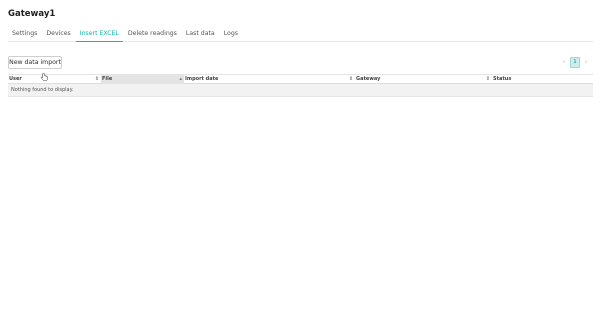  Describe the element at coordinates (58, 34) in the screenshot. I see `tab-devices: Devices` at that location.